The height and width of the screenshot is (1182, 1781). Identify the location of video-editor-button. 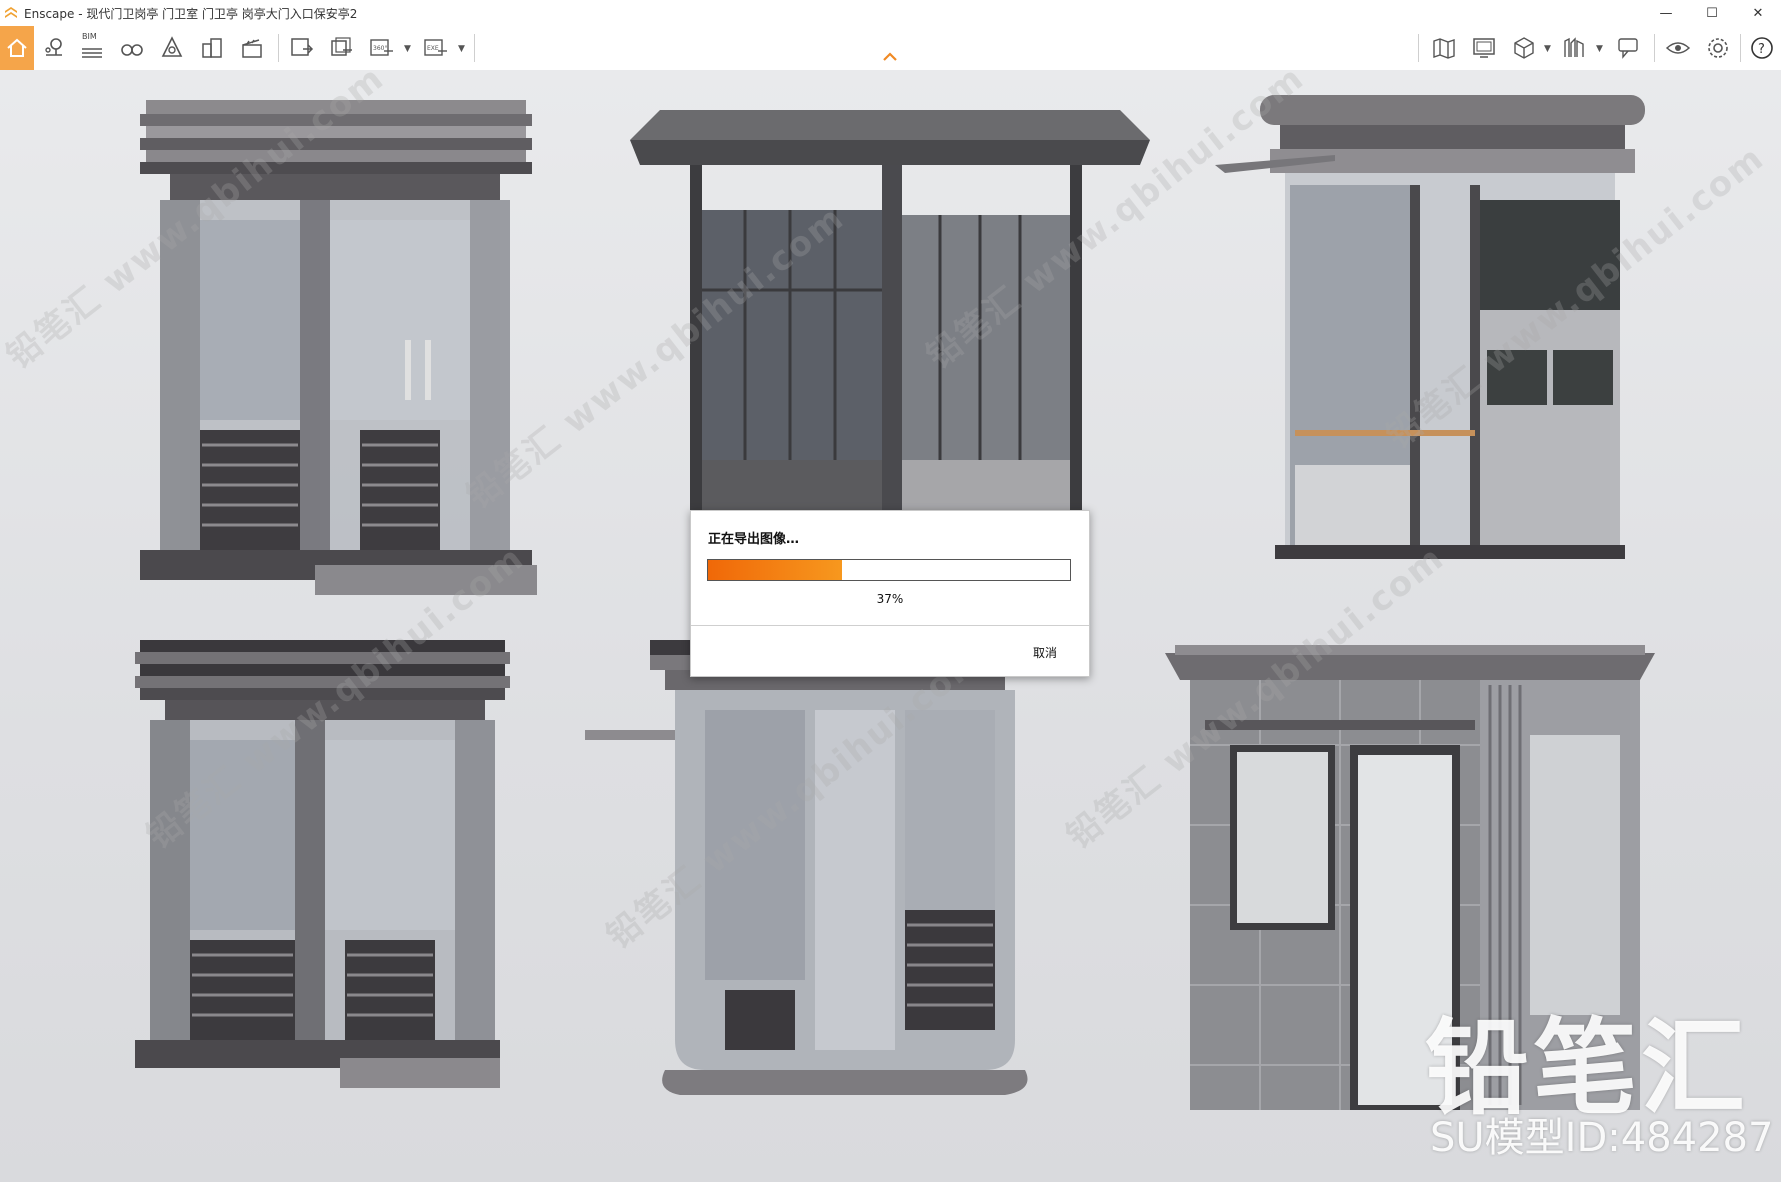
(252, 48).